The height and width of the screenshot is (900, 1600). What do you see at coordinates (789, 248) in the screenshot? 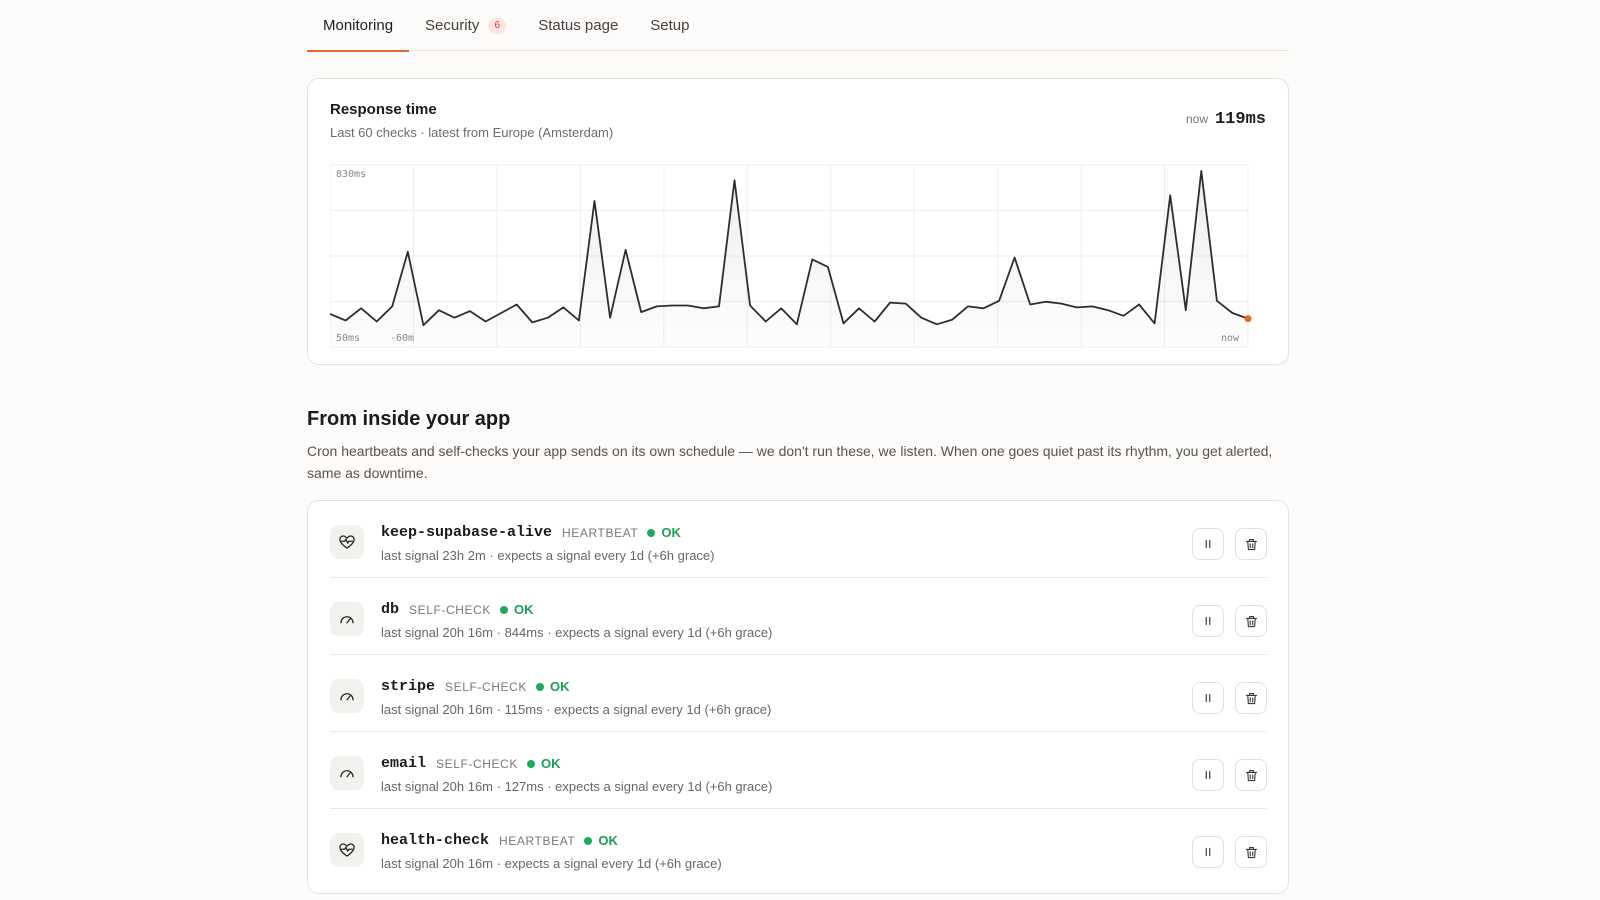
I see `series-line` at bounding box center [789, 248].